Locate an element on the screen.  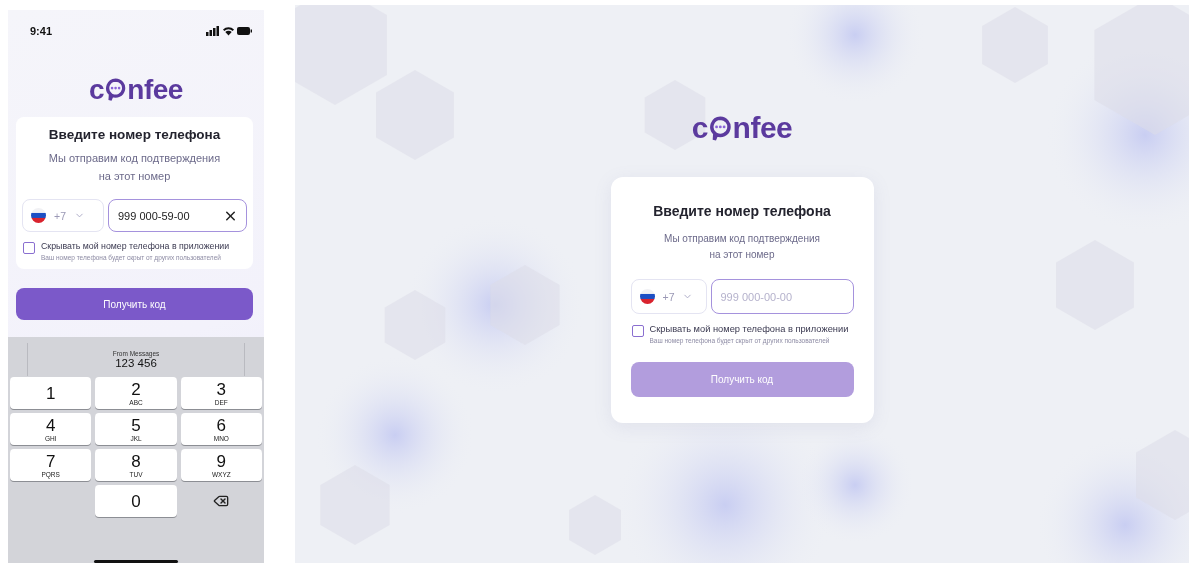
phone-input-field: 999 000-00-00 is located at coordinates (782, 296).